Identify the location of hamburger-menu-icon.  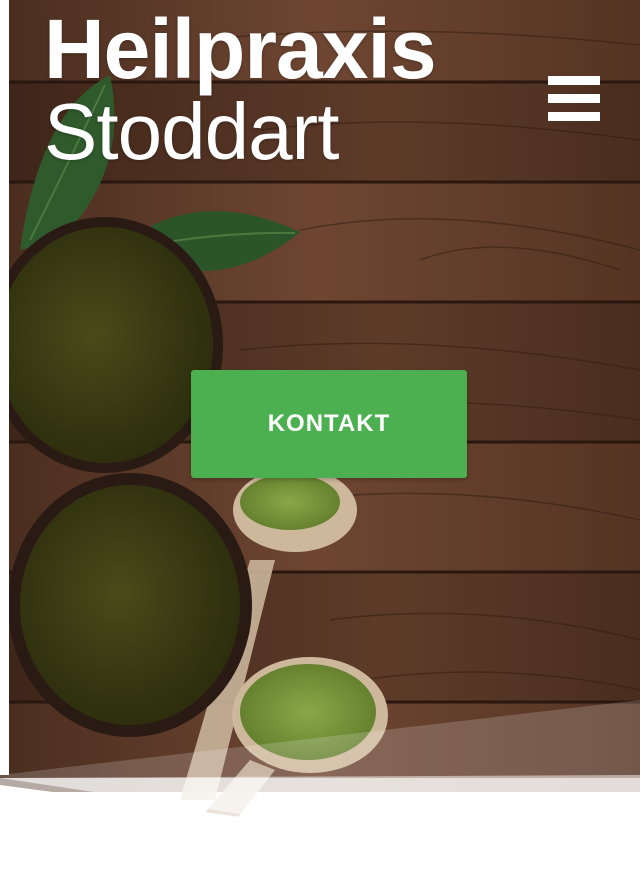
(574, 100).